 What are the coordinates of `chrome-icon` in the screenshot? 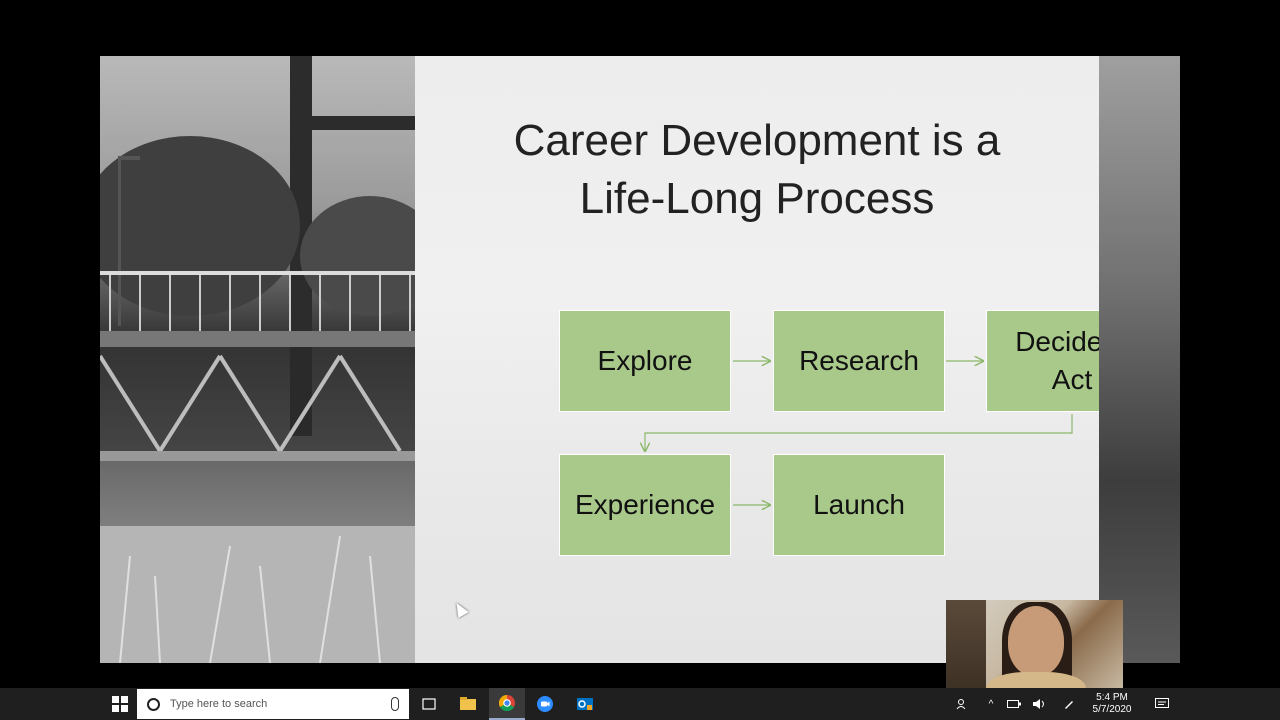 It's located at (507, 703).